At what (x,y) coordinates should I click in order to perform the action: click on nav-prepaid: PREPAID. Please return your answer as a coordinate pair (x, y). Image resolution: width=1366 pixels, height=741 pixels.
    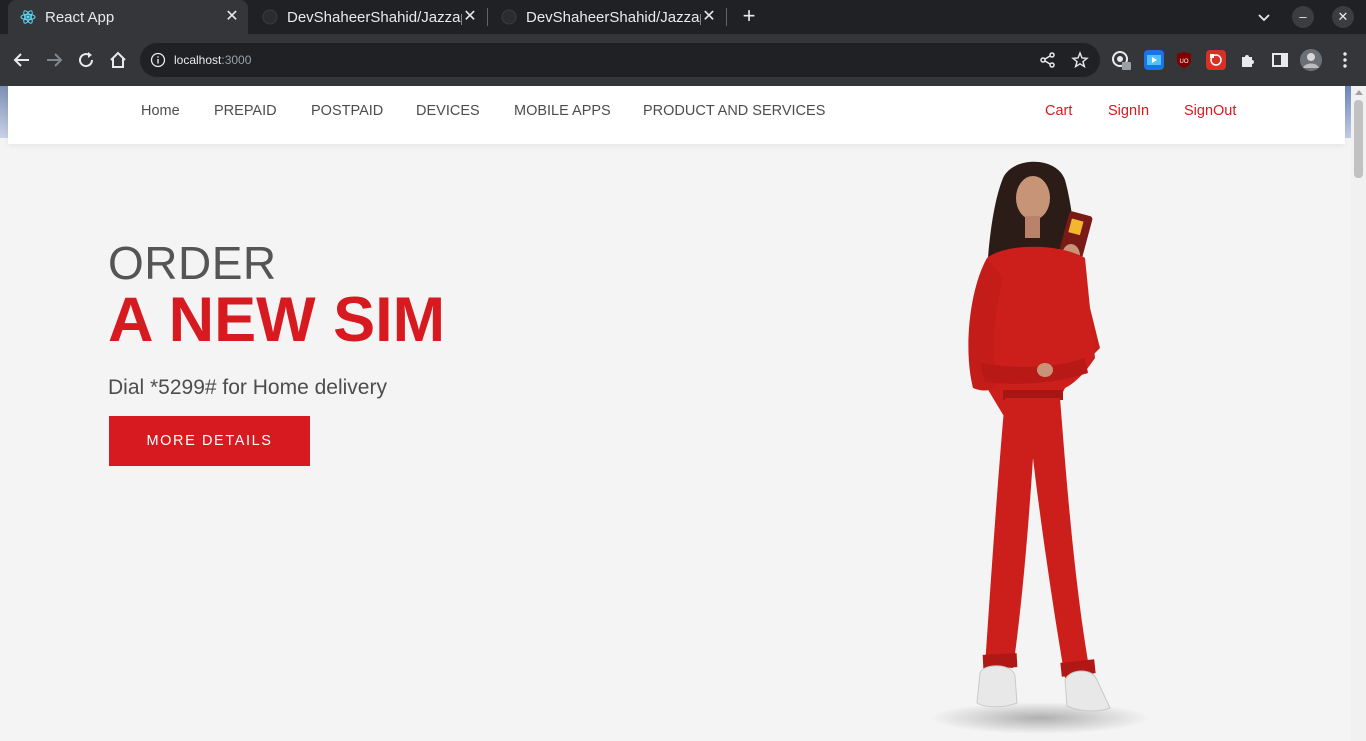
    Looking at the image, I should click on (245, 111).